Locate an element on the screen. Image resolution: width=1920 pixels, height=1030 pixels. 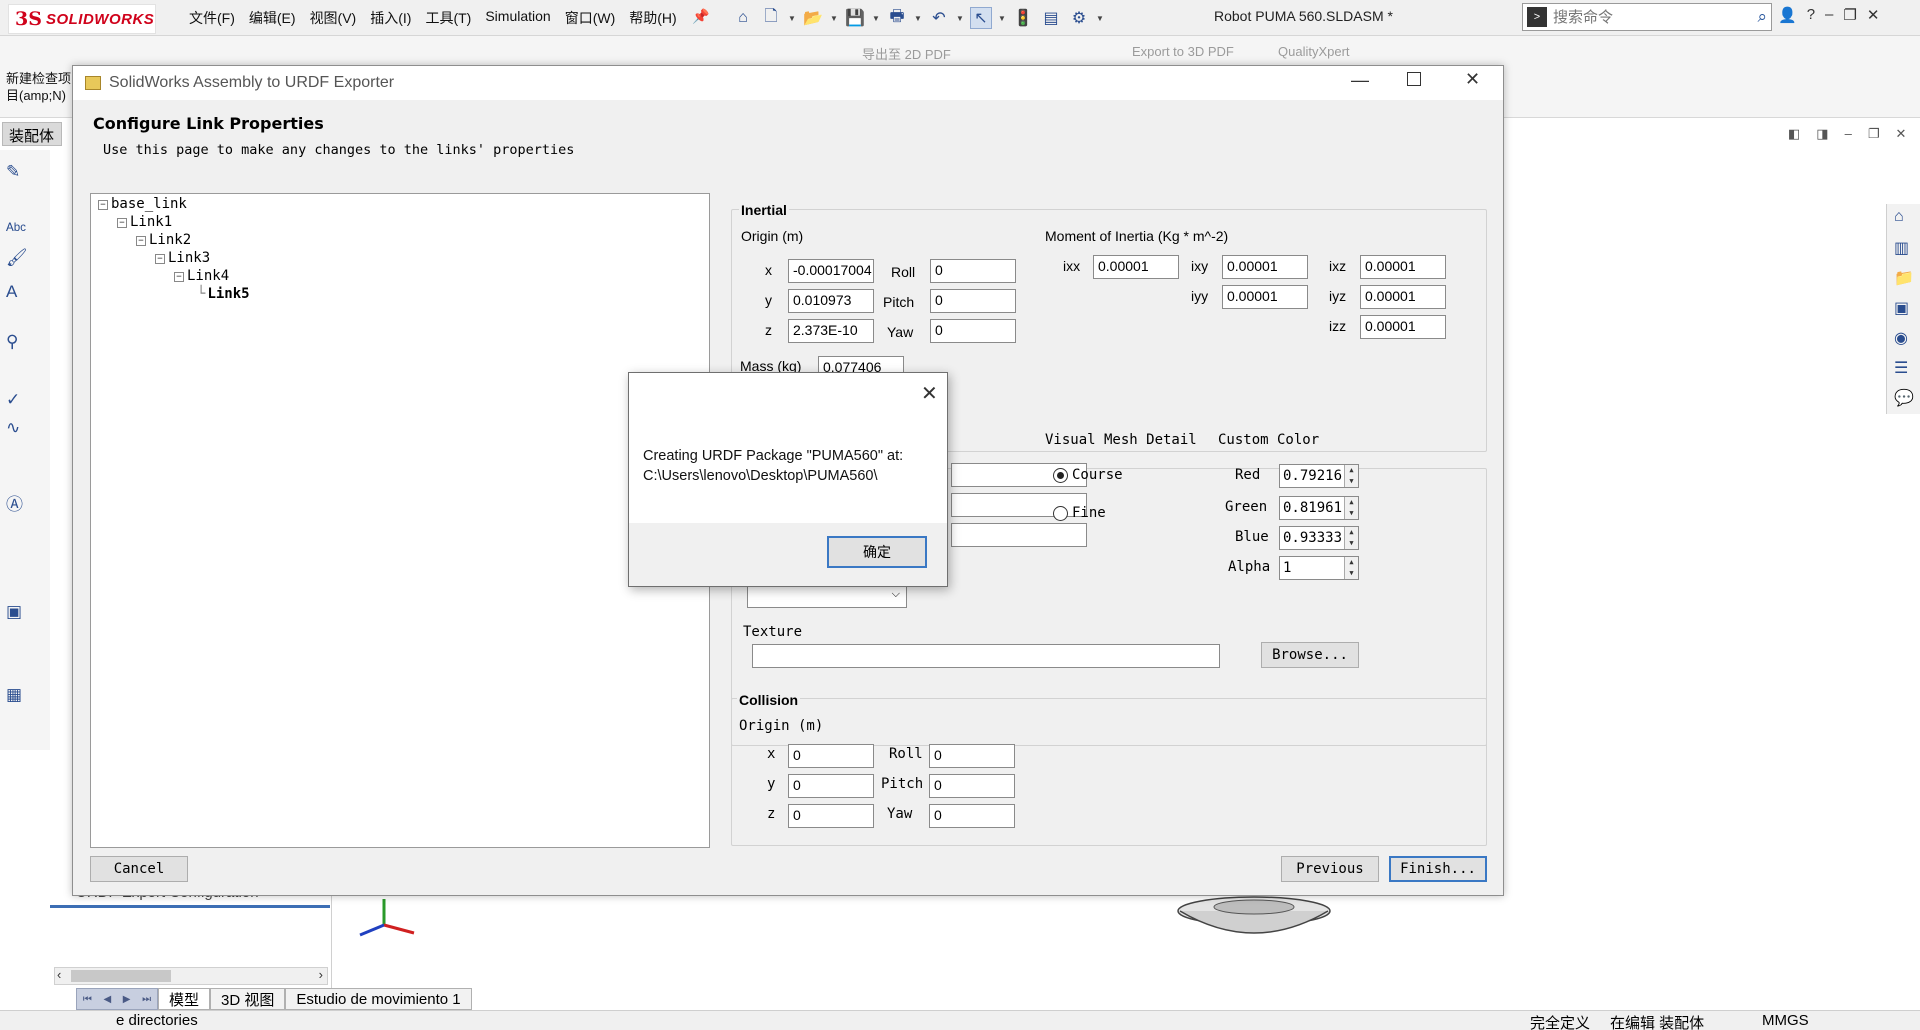
select-pointer-icon: ↖ is located at coordinates (981, 18).